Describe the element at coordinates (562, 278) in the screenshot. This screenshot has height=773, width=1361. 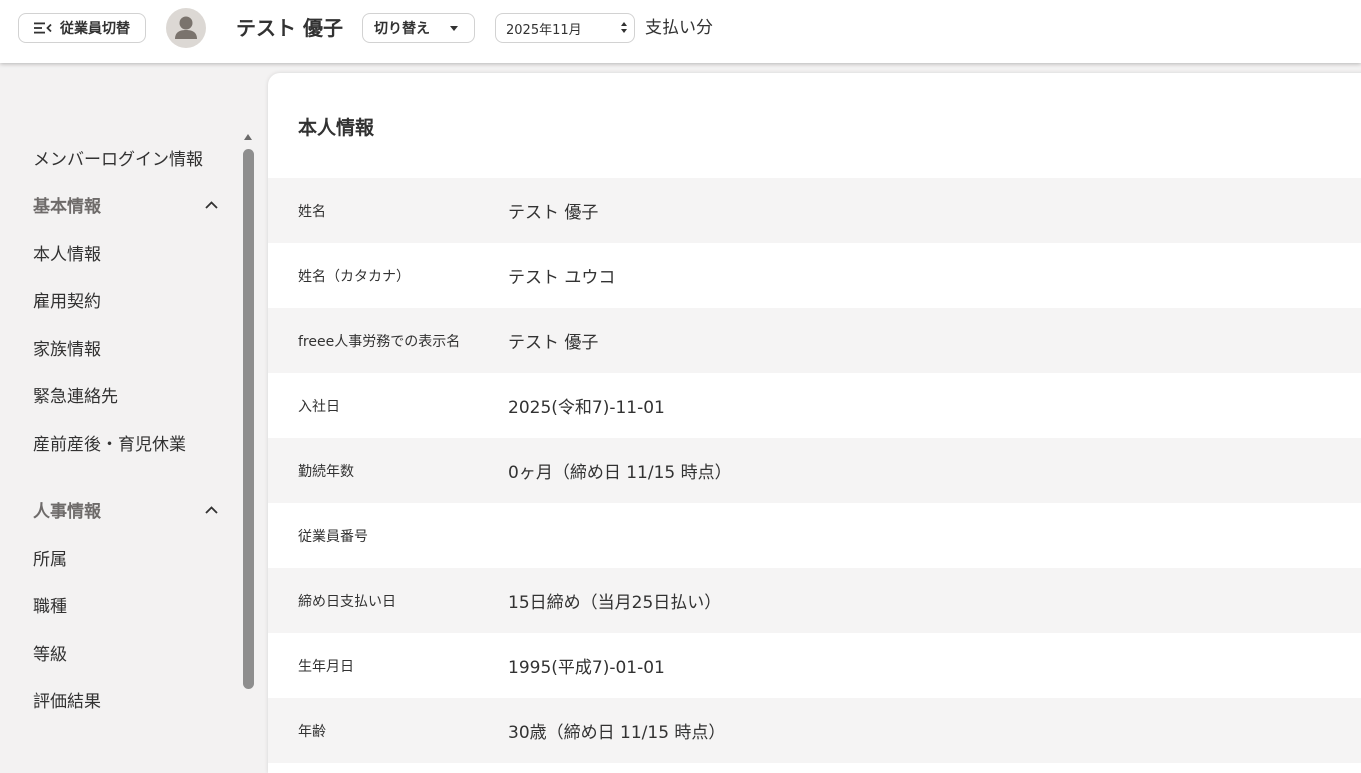
I see `row-value: テスト ユウコ` at that location.